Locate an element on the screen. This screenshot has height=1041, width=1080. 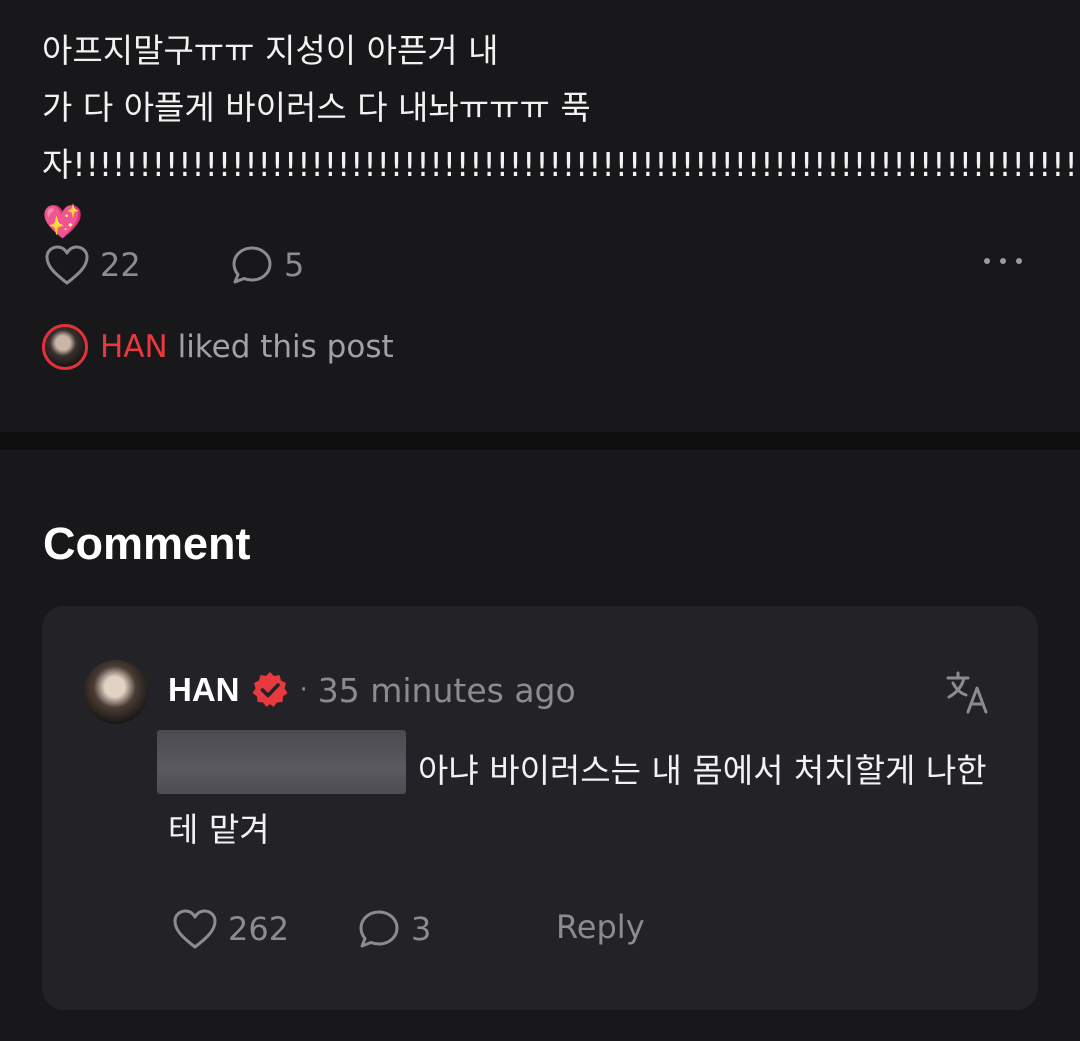
comment-like-button: 262 is located at coordinates (230, 929).